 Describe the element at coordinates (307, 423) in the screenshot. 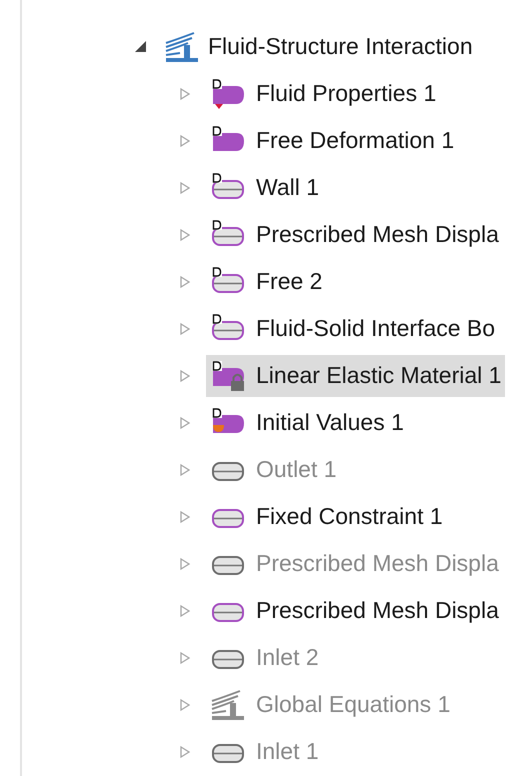

I see `tree-item: Initial Values 1` at that location.